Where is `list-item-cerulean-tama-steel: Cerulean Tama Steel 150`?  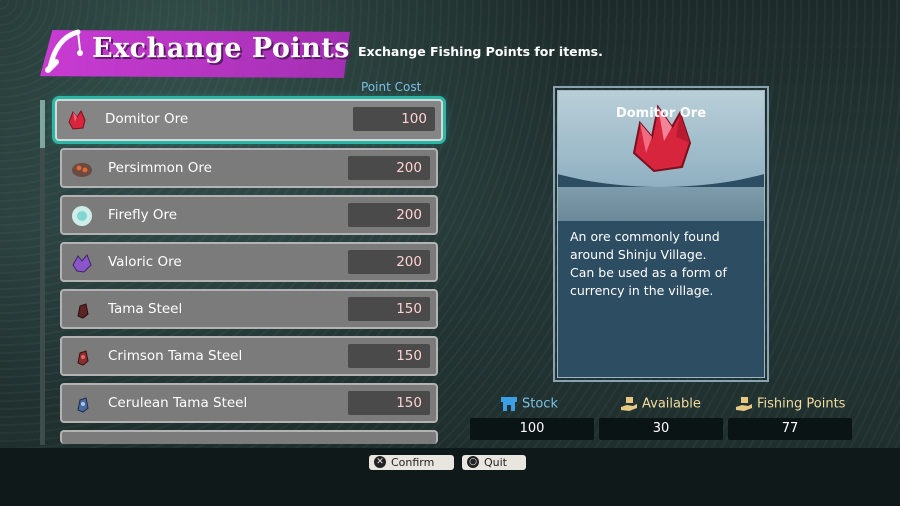 list-item-cerulean-tama-steel: Cerulean Tama Steel 150 is located at coordinates (249, 403).